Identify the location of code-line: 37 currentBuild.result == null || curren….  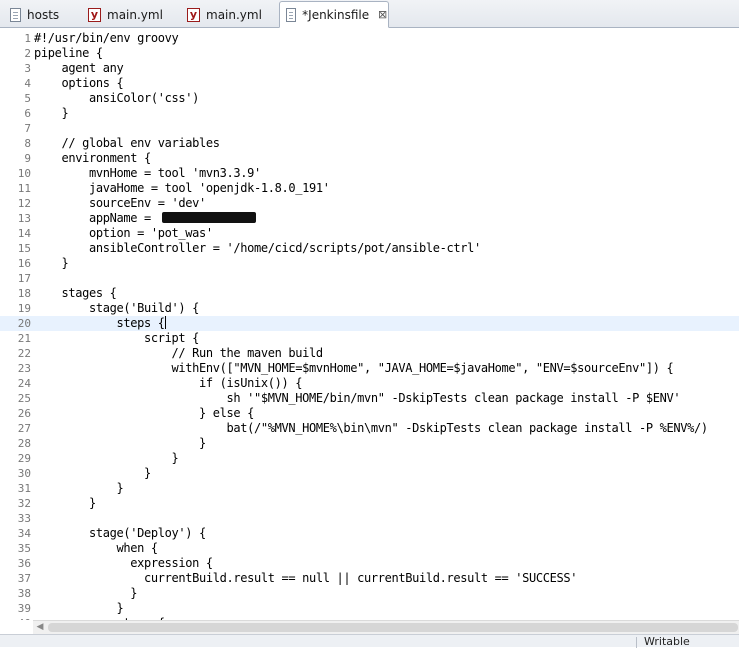
(369, 578).